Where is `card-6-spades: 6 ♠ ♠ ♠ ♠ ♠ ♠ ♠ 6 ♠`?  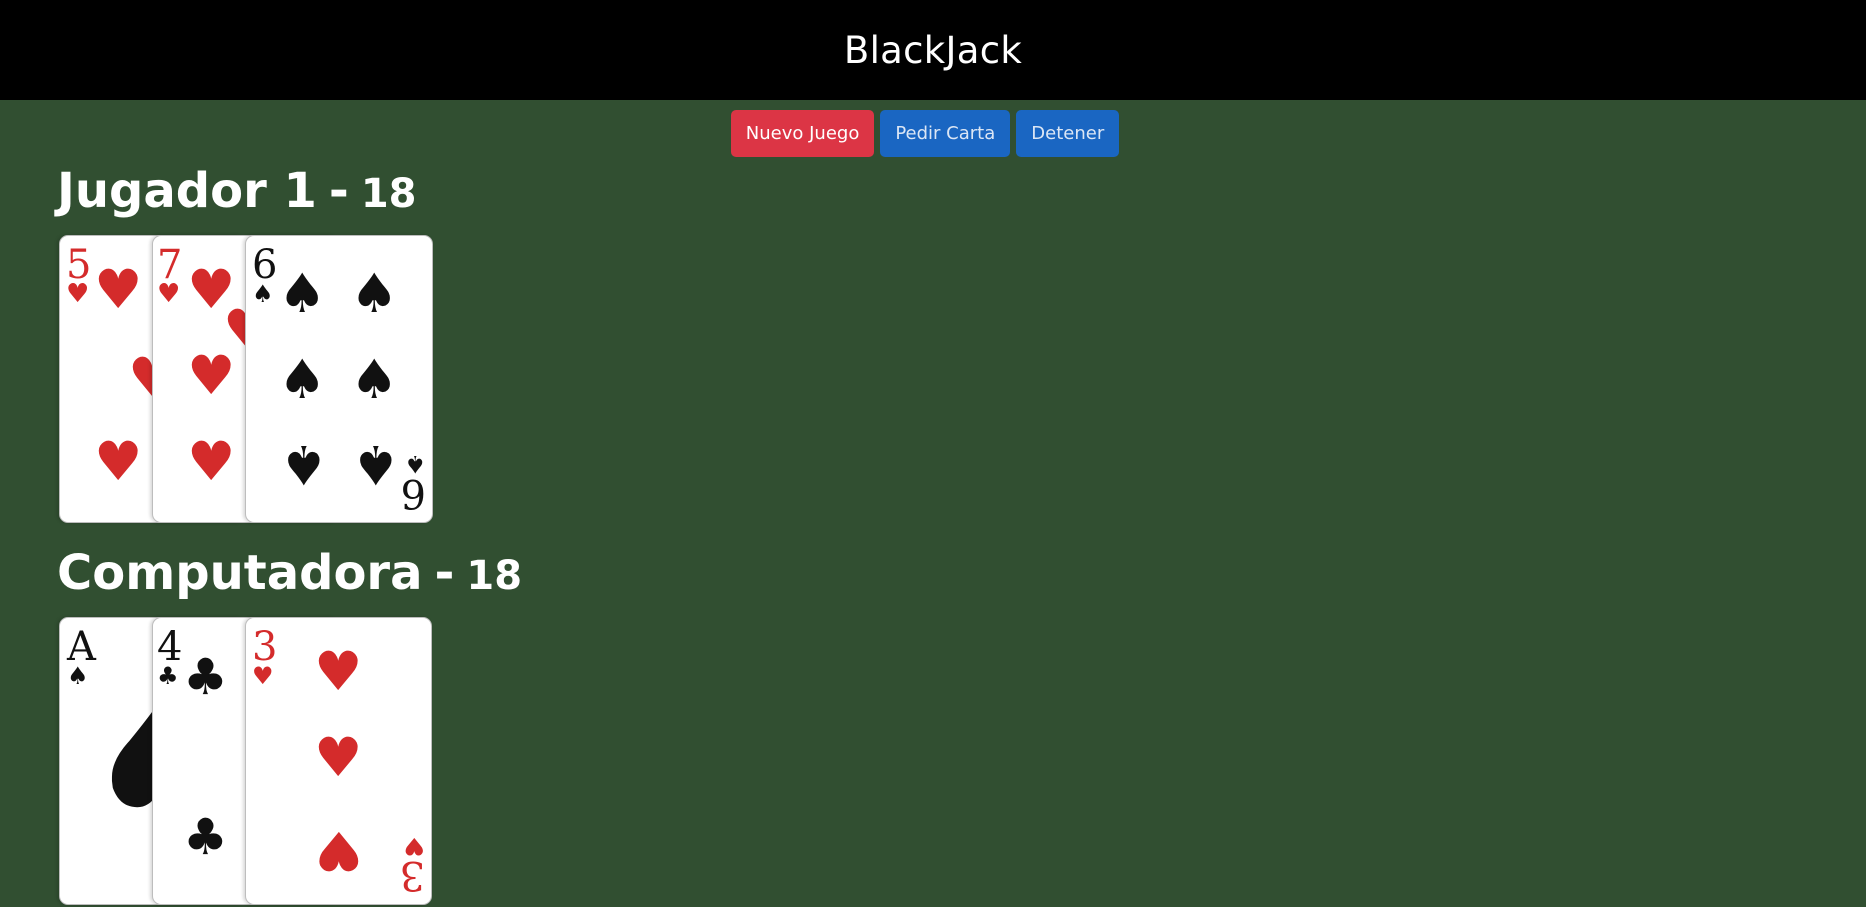 card-6-spades: 6 ♠ ♠ ♠ ♠ ♠ ♠ ♠ 6 ♠ is located at coordinates (339, 379).